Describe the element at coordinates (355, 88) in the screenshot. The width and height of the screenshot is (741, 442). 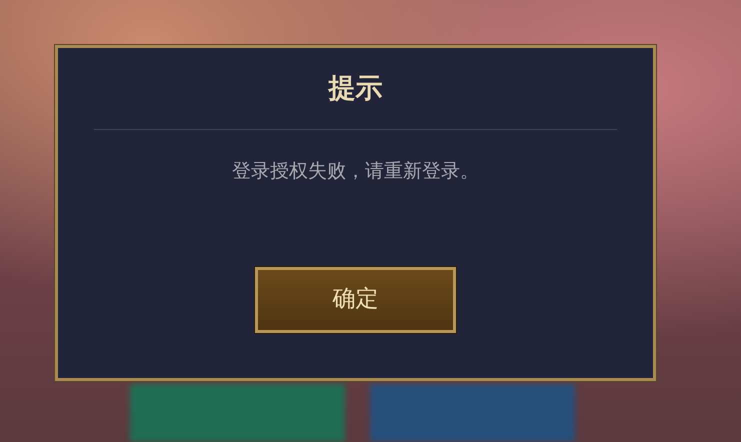
I see `dialog-title: 提示` at that location.